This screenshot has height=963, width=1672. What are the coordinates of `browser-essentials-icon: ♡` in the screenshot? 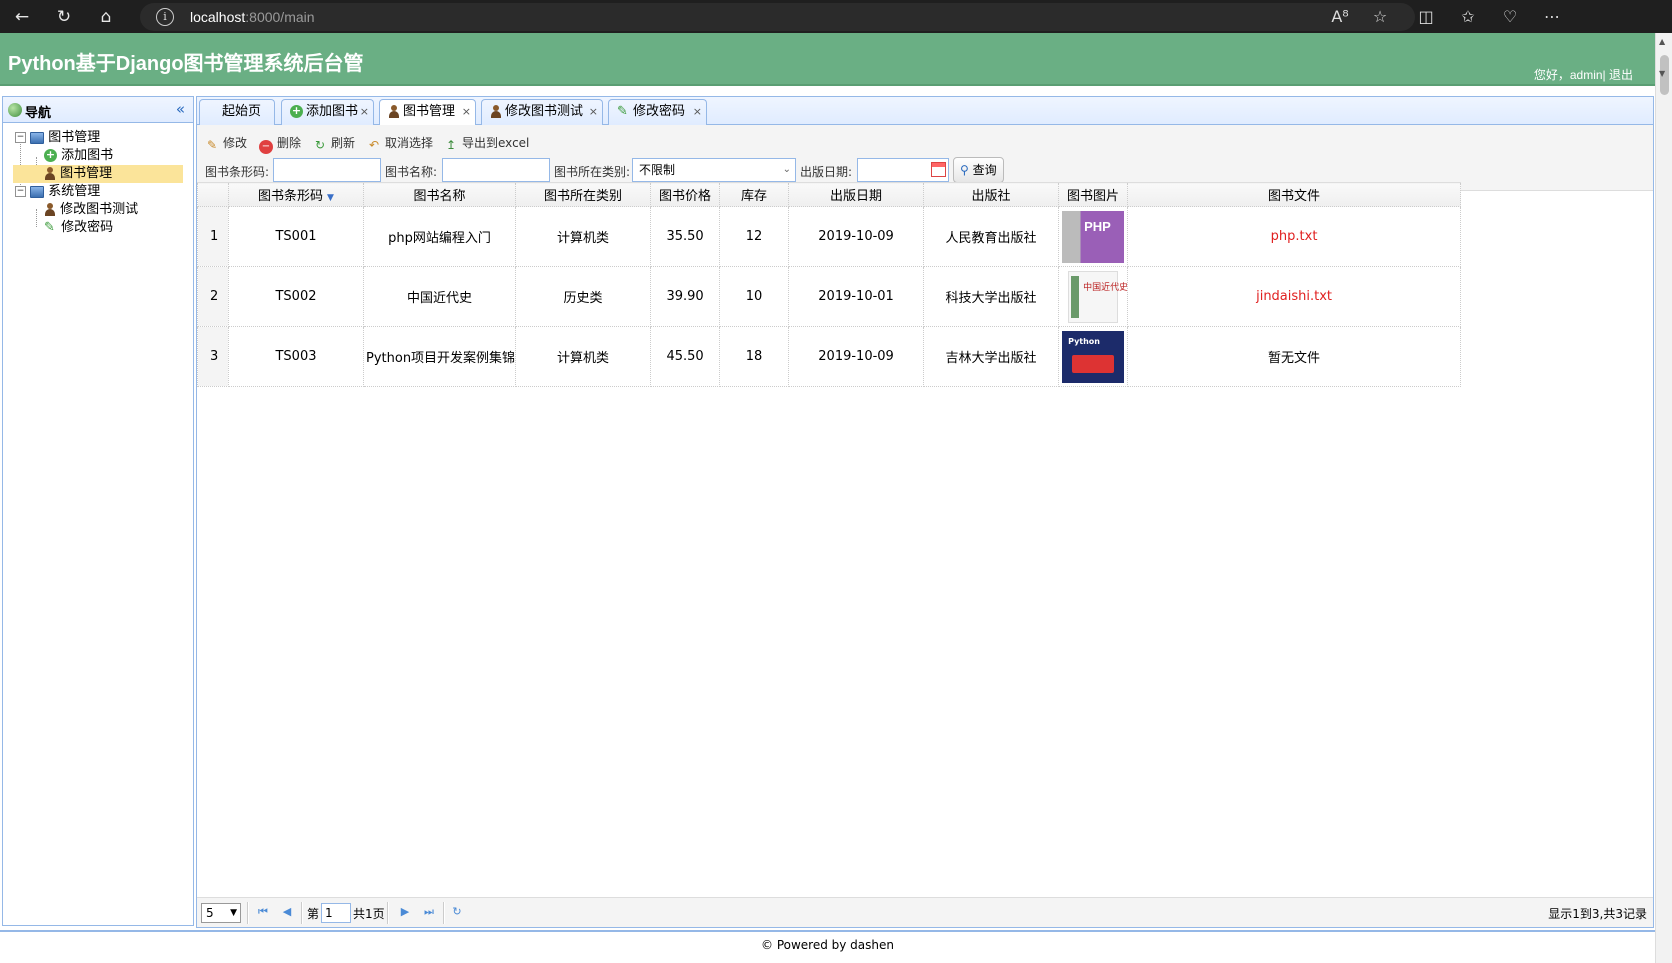 It's located at (1510, 17).